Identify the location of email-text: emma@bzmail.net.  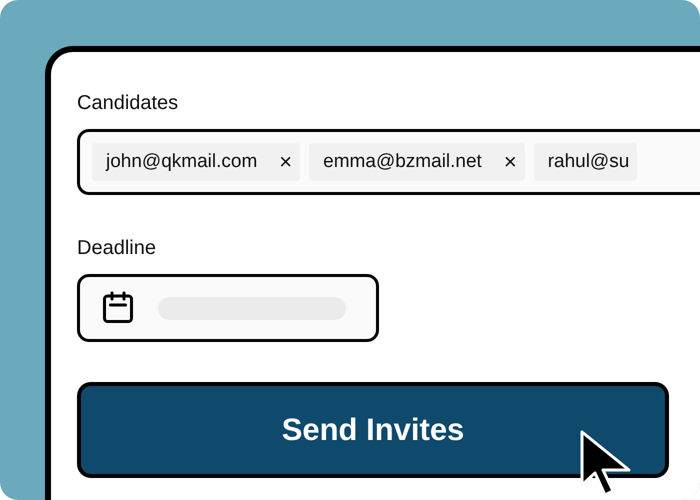
(402, 162).